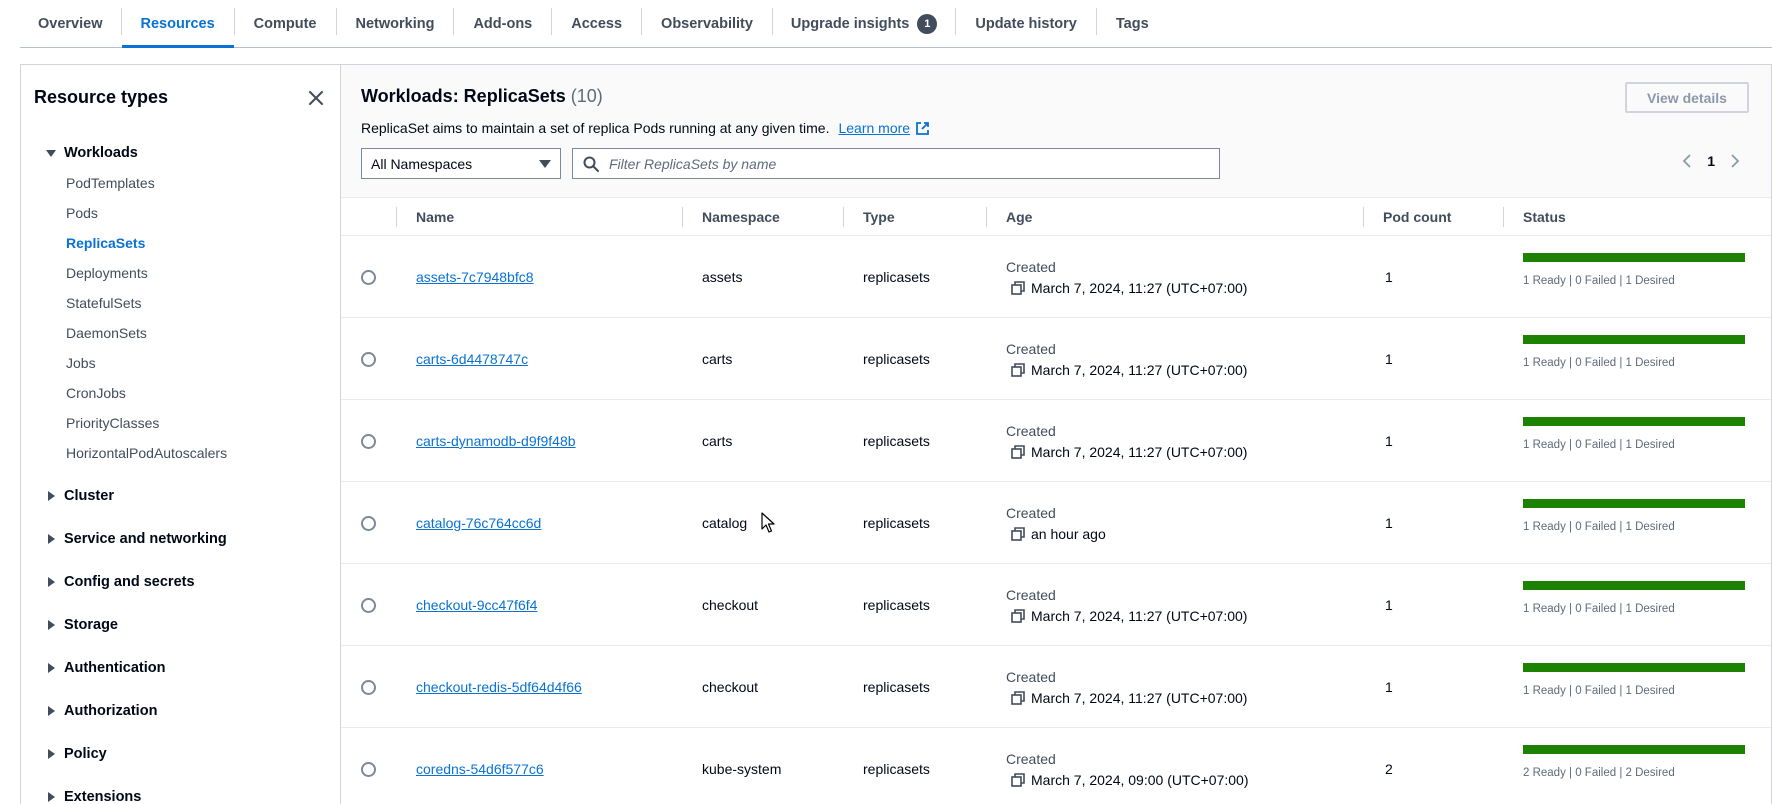  What do you see at coordinates (193, 538) in the screenshot?
I see `tree-group-service-and-networking: Service and networking` at bounding box center [193, 538].